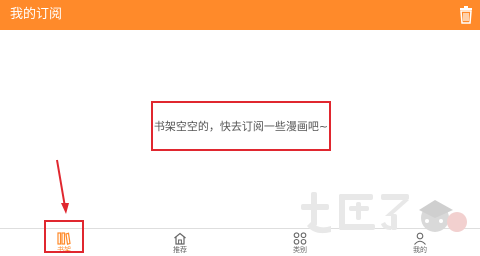  Describe the element at coordinates (300, 250) in the screenshot. I see `tab-label: 类别` at that location.